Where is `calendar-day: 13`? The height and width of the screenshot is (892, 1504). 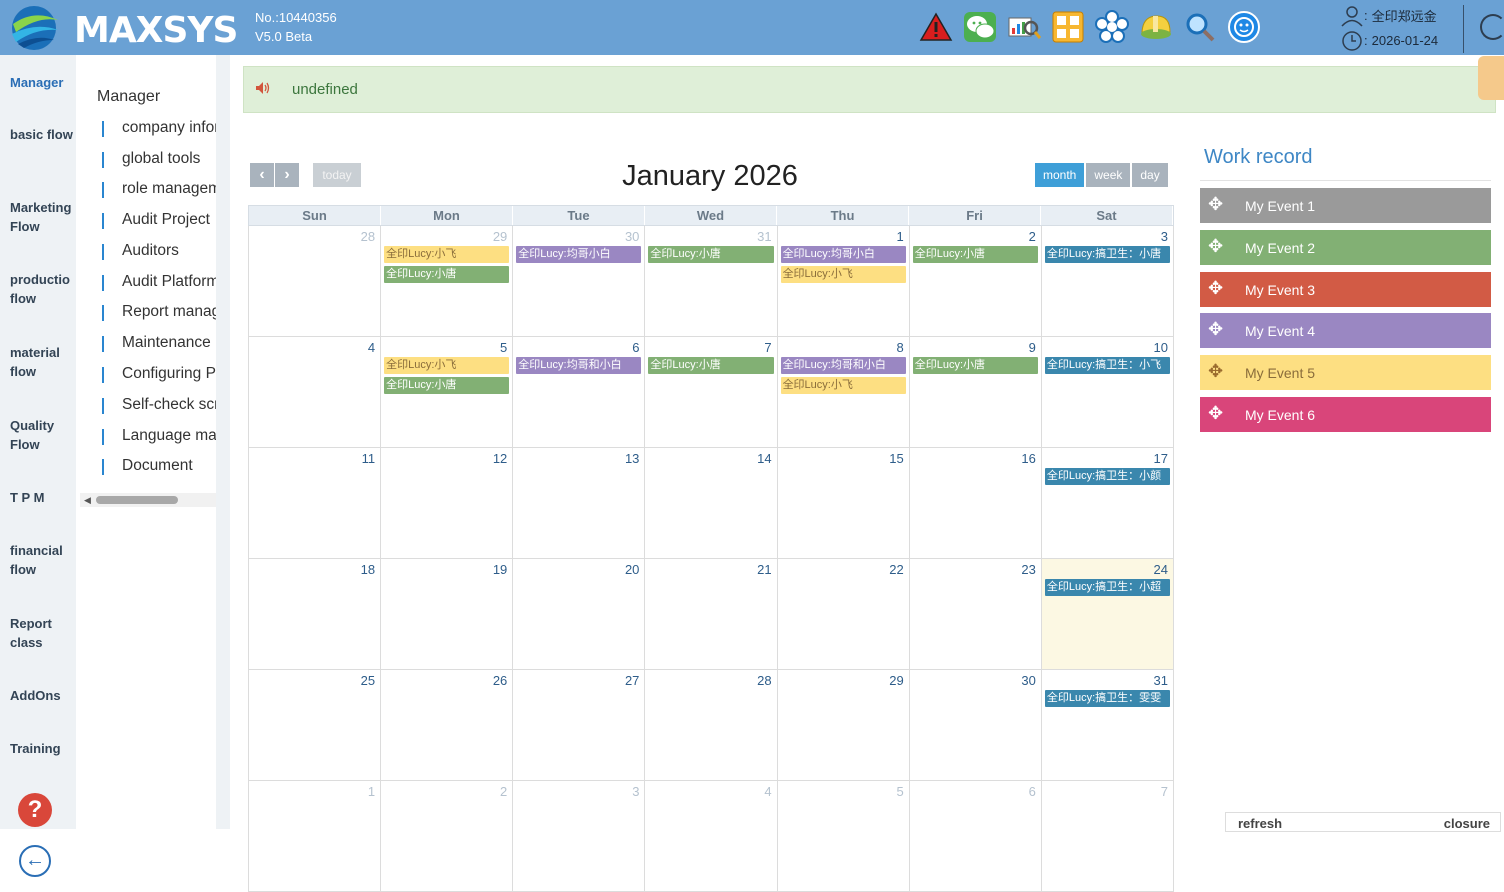 calendar-day: 13 is located at coordinates (579, 503).